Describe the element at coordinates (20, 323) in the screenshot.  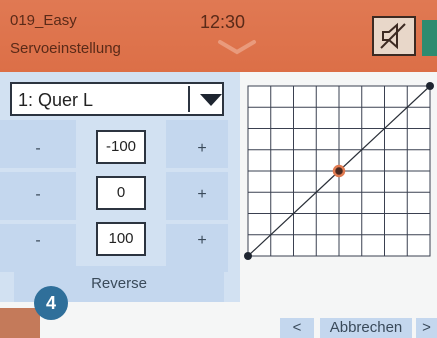
I see `corner-accent` at that location.